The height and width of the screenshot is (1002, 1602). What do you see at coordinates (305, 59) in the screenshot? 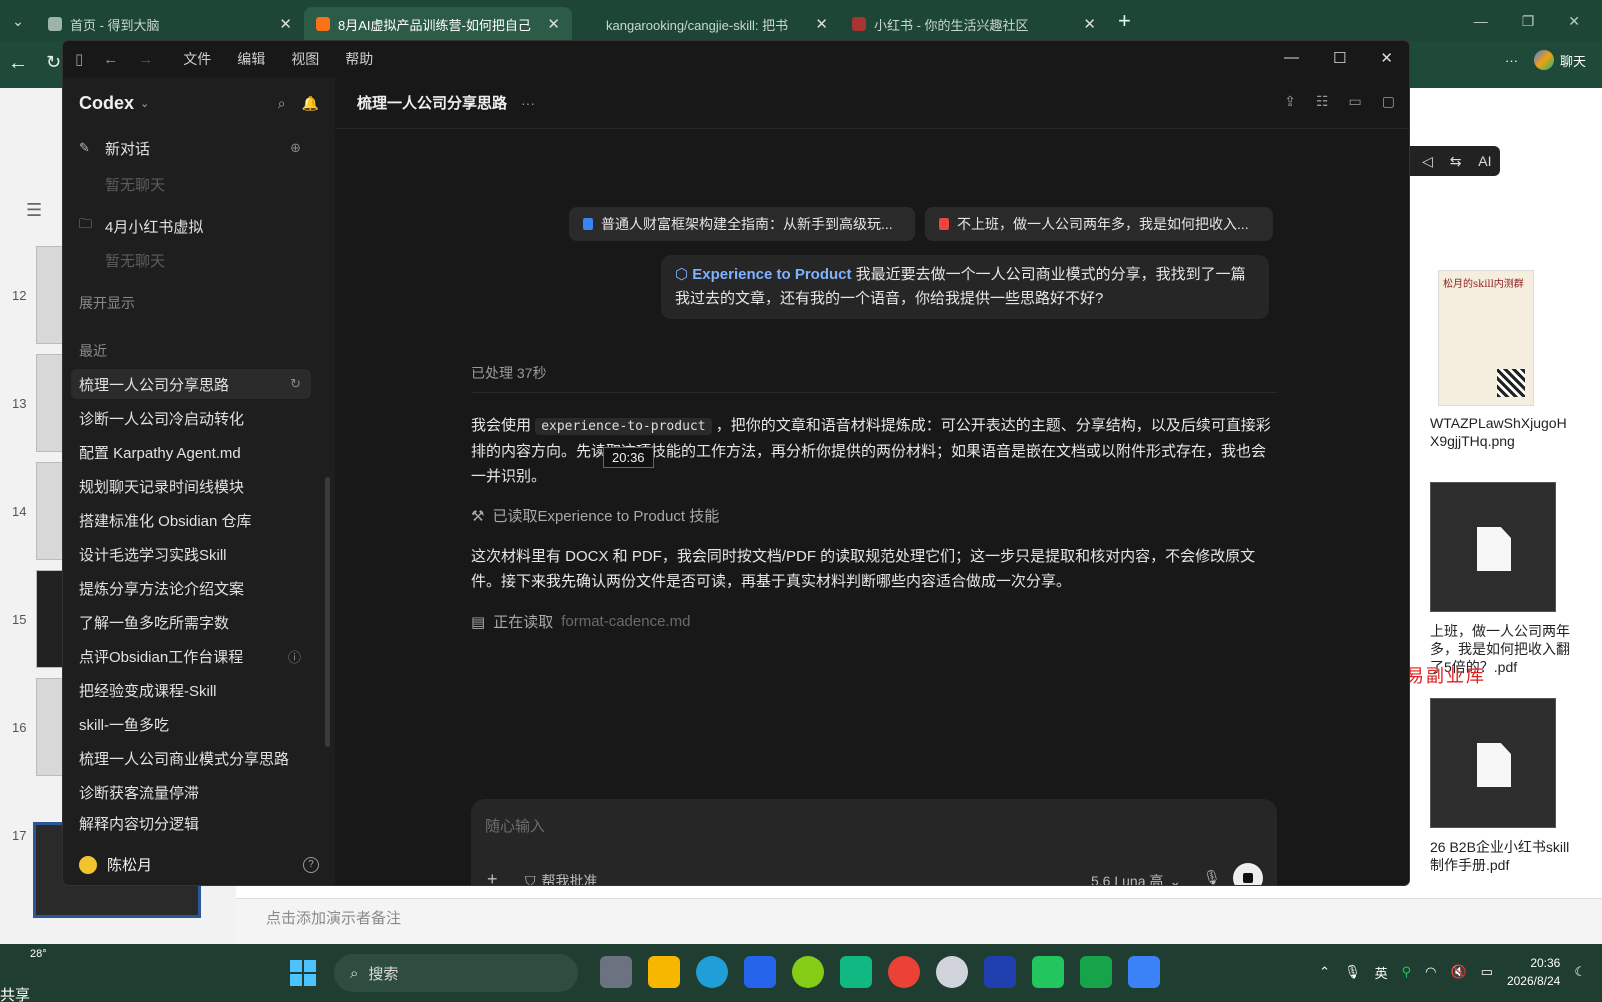
I see `menu-view: 视图` at bounding box center [305, 59].